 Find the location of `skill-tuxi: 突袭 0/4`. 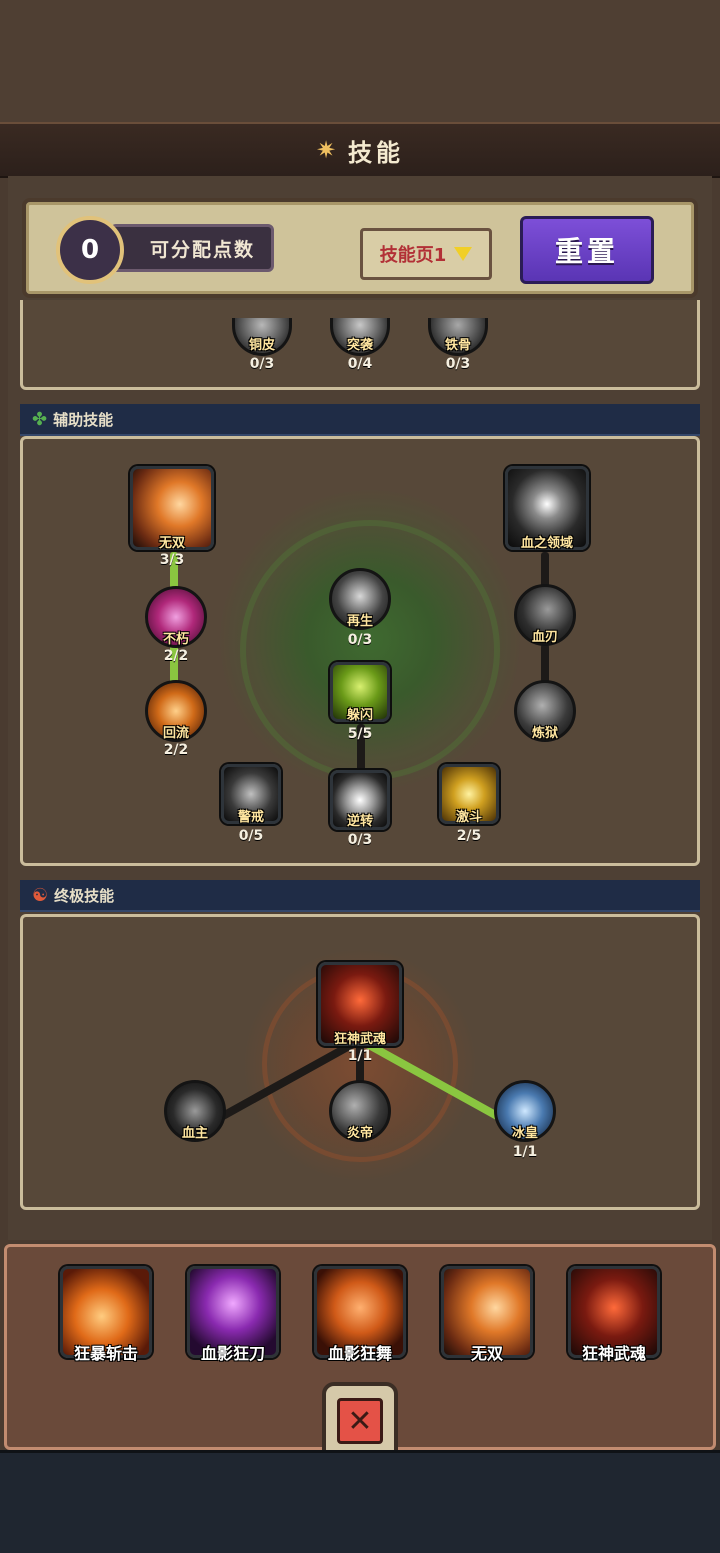

skill-tuxi: 突袭 0/4 is located at coordinates (360, 348).